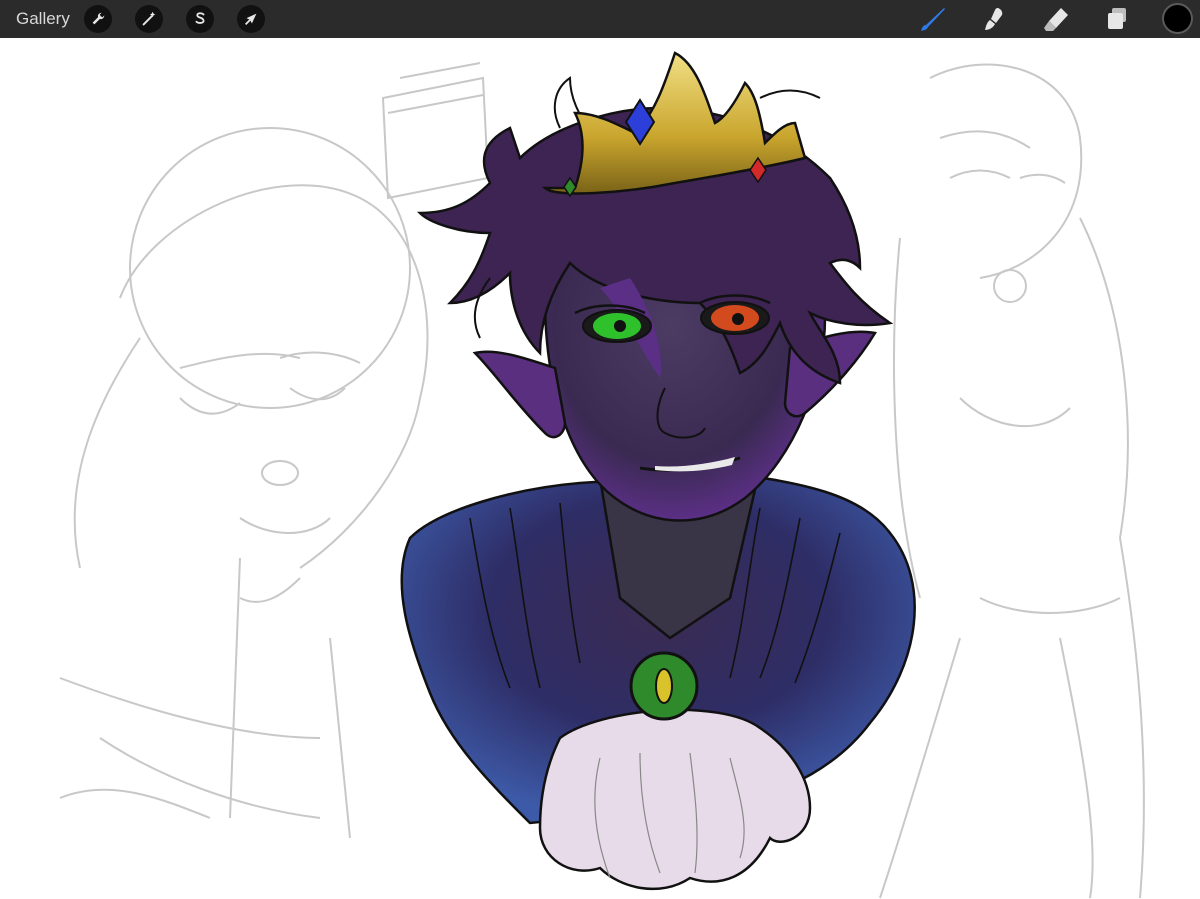 Image resolution: width=1200 pixels, height=899 pixels. Describe the element at coordinates (1117, 19) in the screenshot. I see `layers-icon` at that location.